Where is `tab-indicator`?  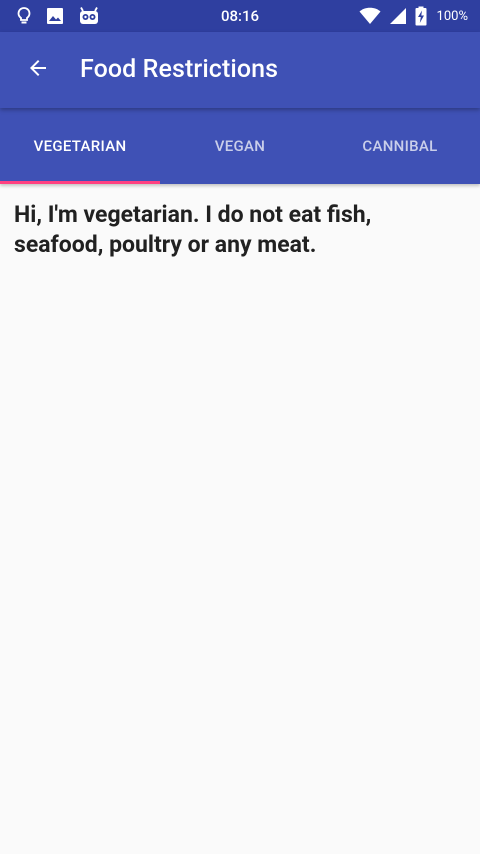
tab-indicator is located at coordinates (80, 182).